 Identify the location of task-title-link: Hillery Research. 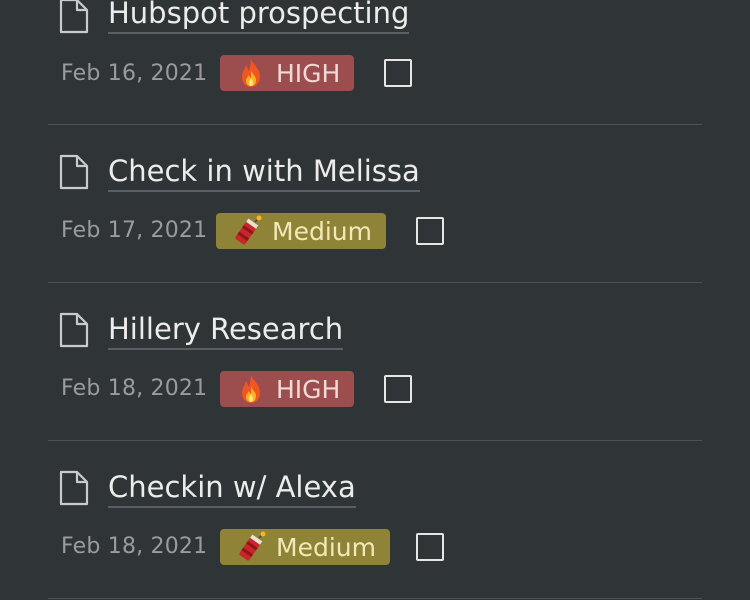
(226, 330).